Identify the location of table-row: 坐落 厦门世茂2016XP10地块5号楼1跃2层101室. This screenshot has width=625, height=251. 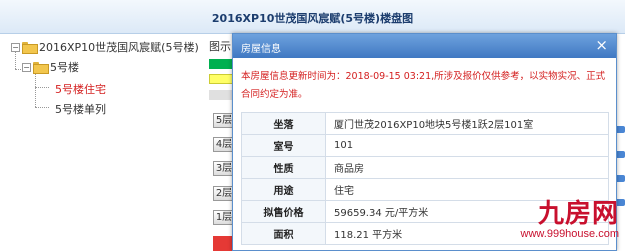
(425, 123).